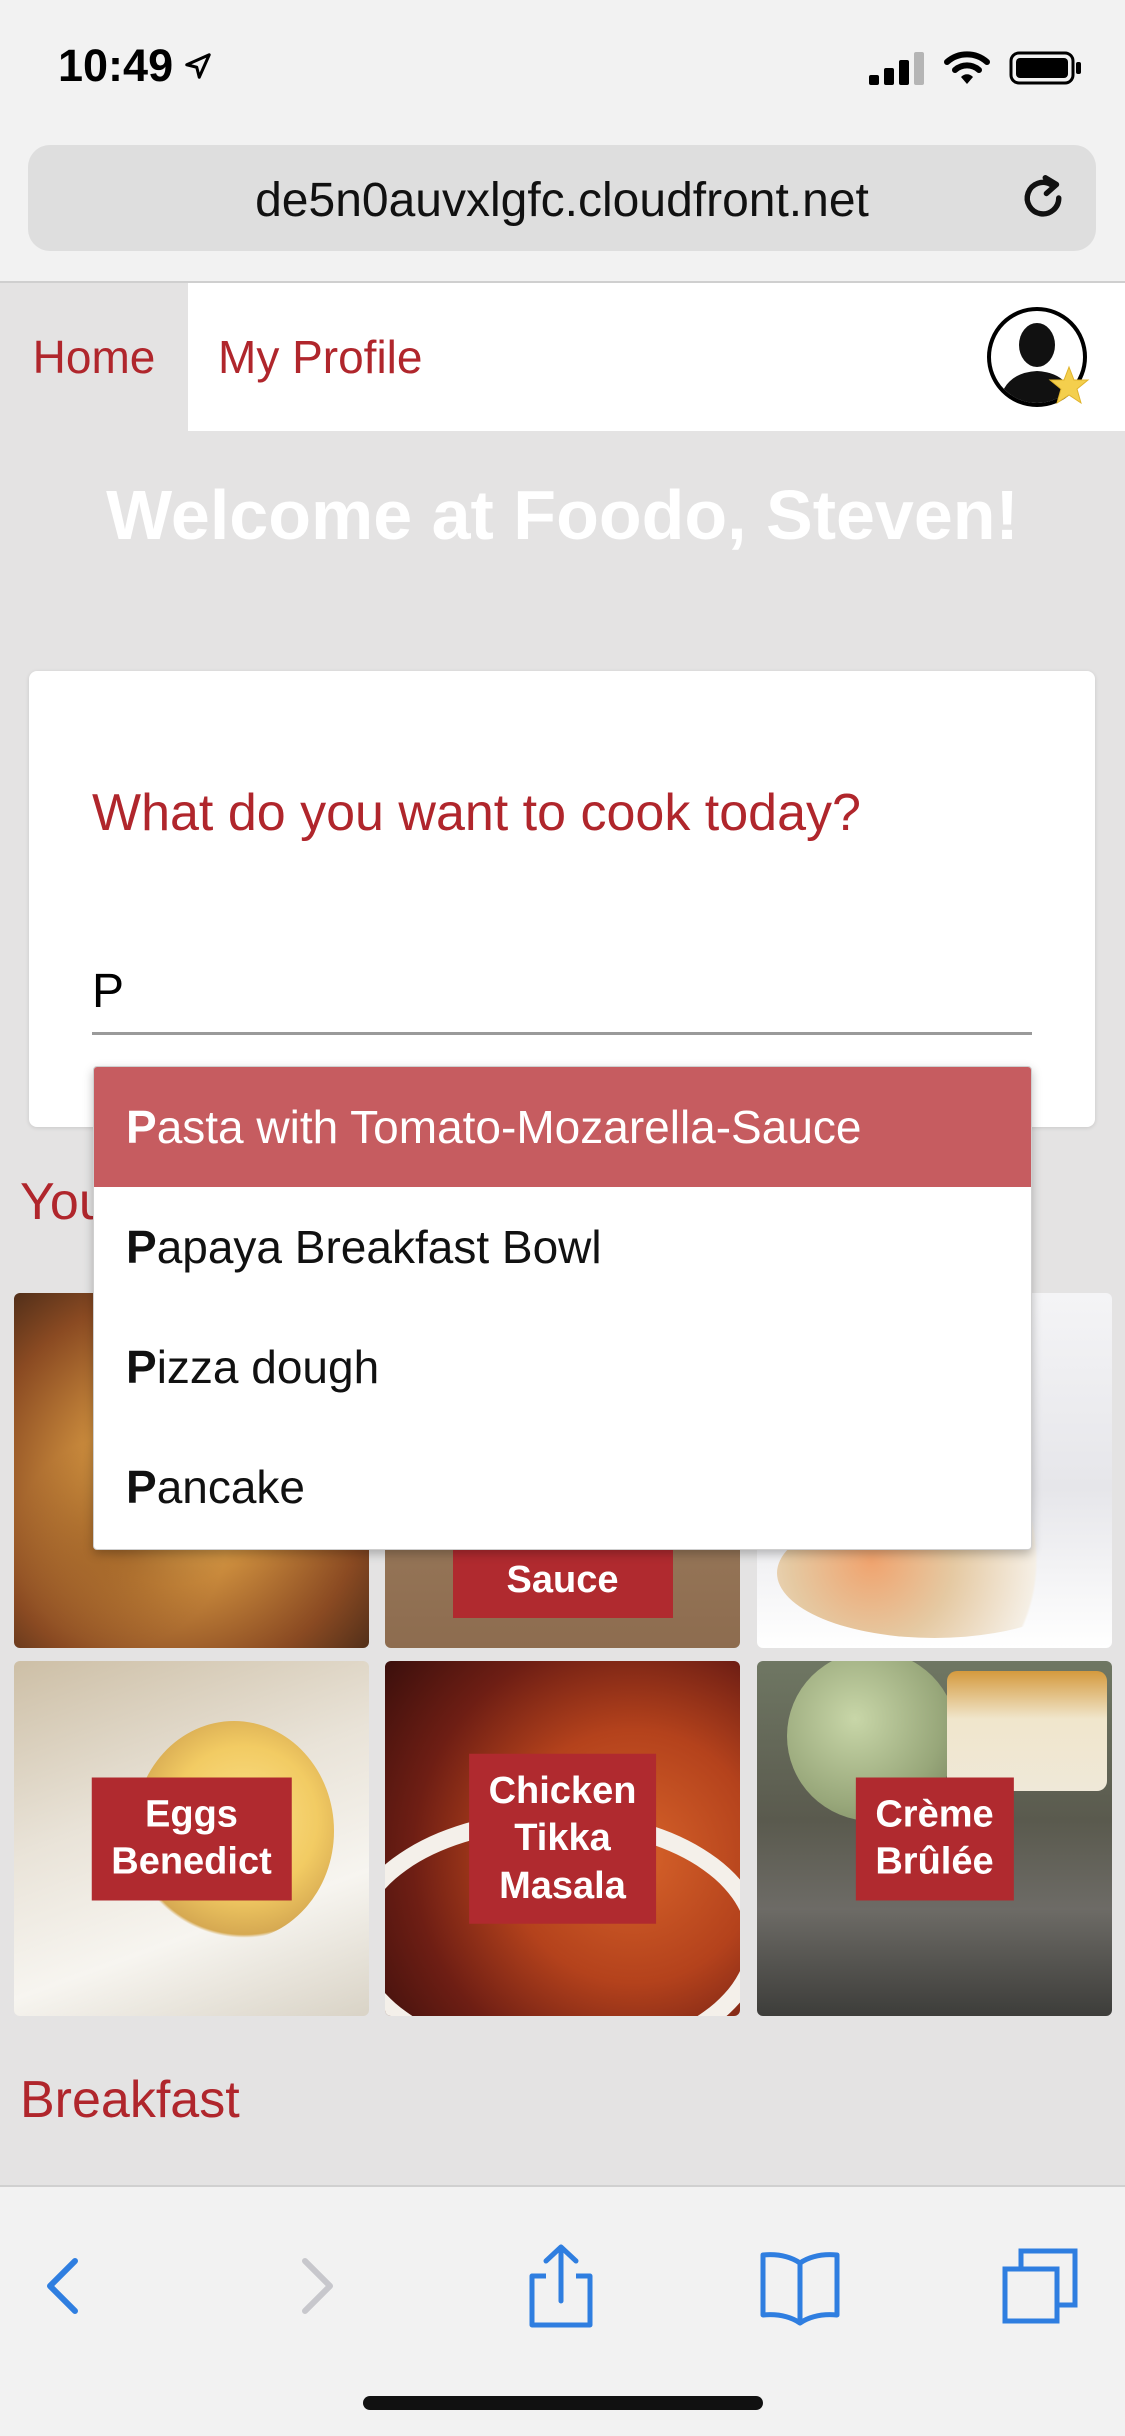 Image resolution: width=1125 pixels, height=2436 pixels. Describe the element at coordinates (65, 2286) in the screenshot. I see `back-icon` at that location.